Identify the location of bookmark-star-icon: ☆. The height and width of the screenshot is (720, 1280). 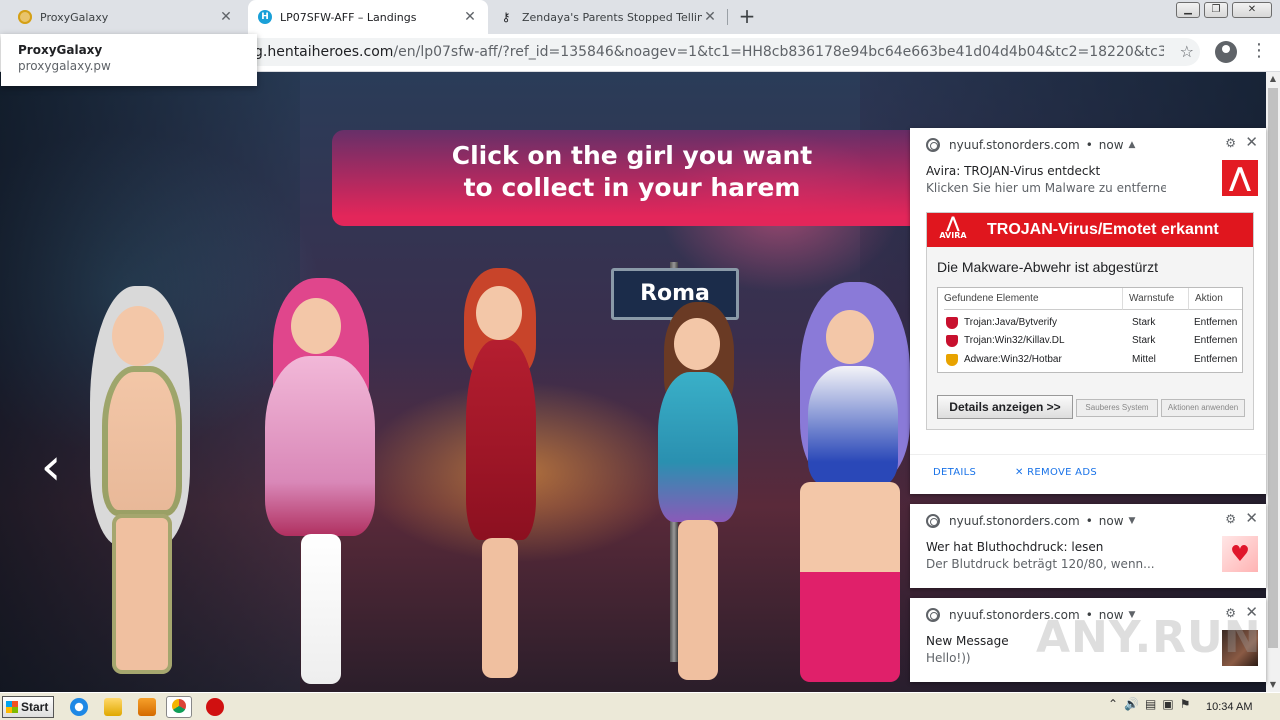
(1187, 51).